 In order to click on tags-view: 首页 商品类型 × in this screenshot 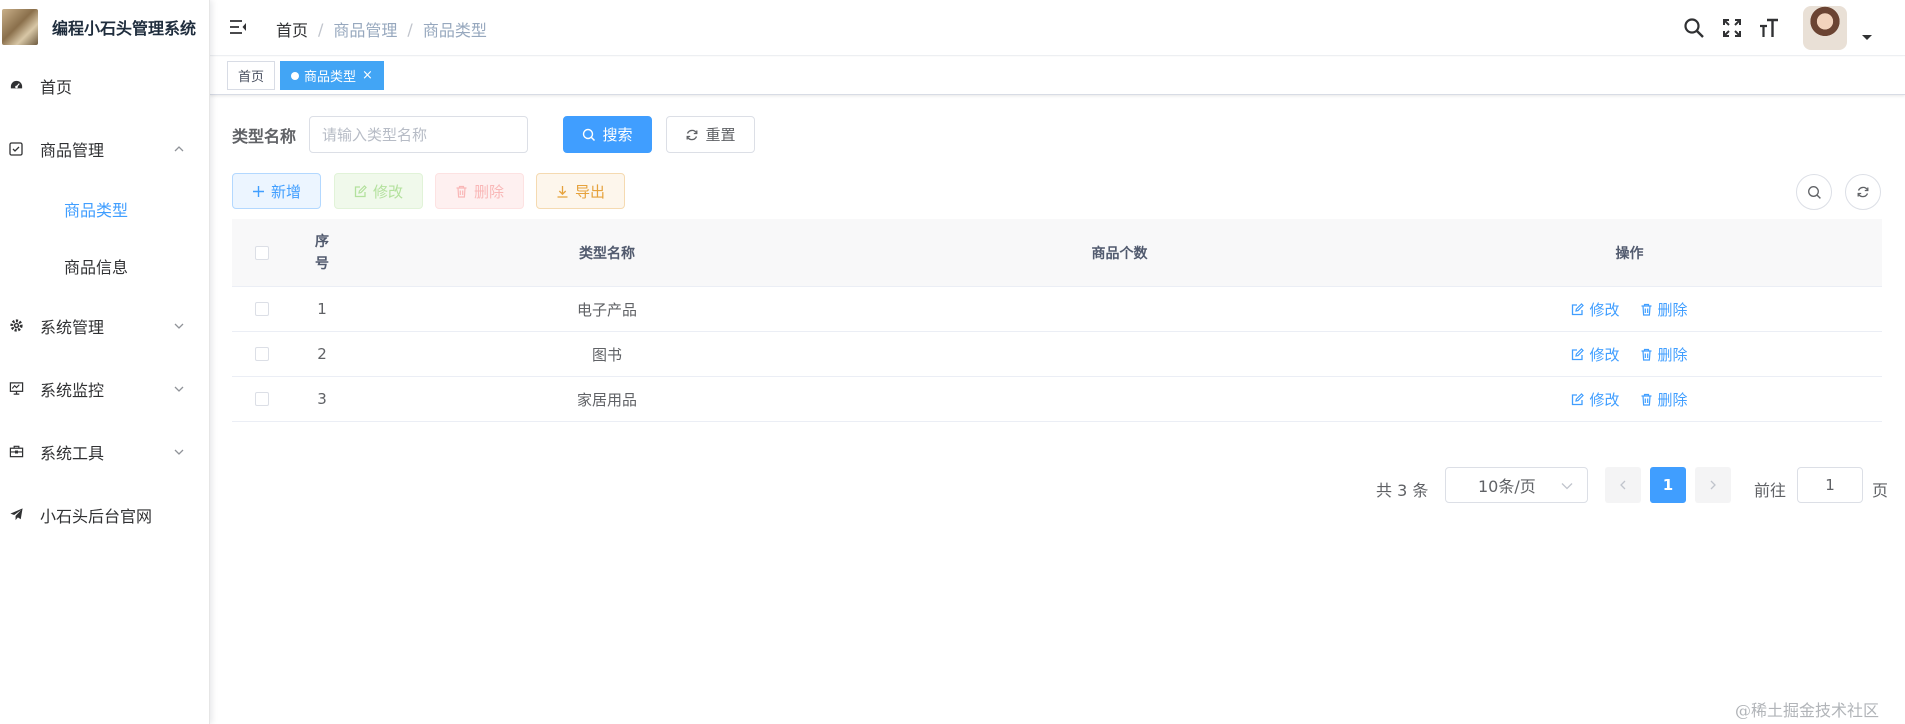, I will do `click(1057, 76)`.